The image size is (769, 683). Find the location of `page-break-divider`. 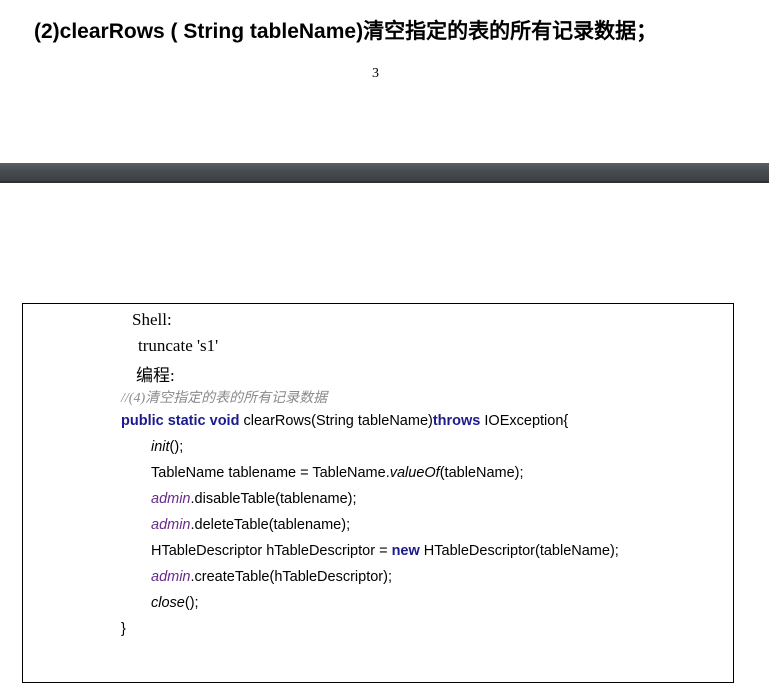

page-break-divider is located at coordinates (384, 173).